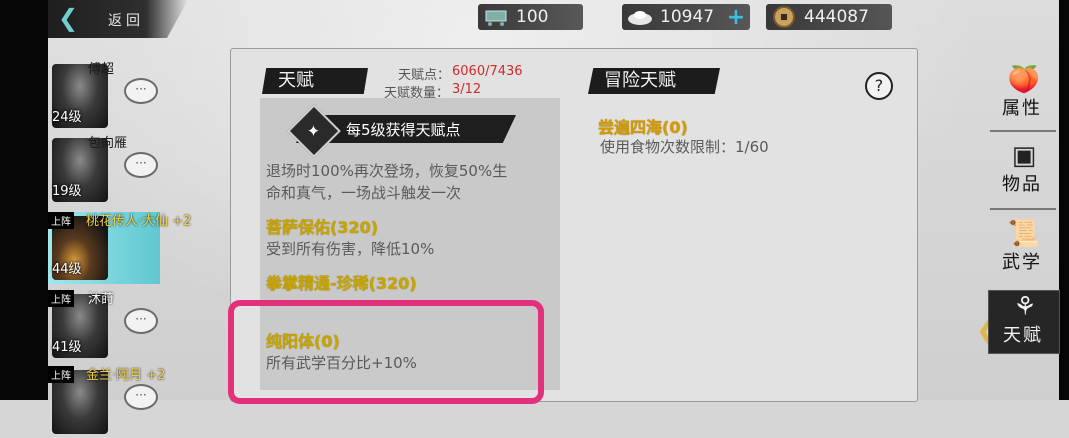 Image resolution: width=1069 pixels, height=438 pixels. What do you see at coordinates (643, 126) in the screenshot?
I see `adventure-item-name: 尝遍四海(0)` at bounding box center [643, 126].